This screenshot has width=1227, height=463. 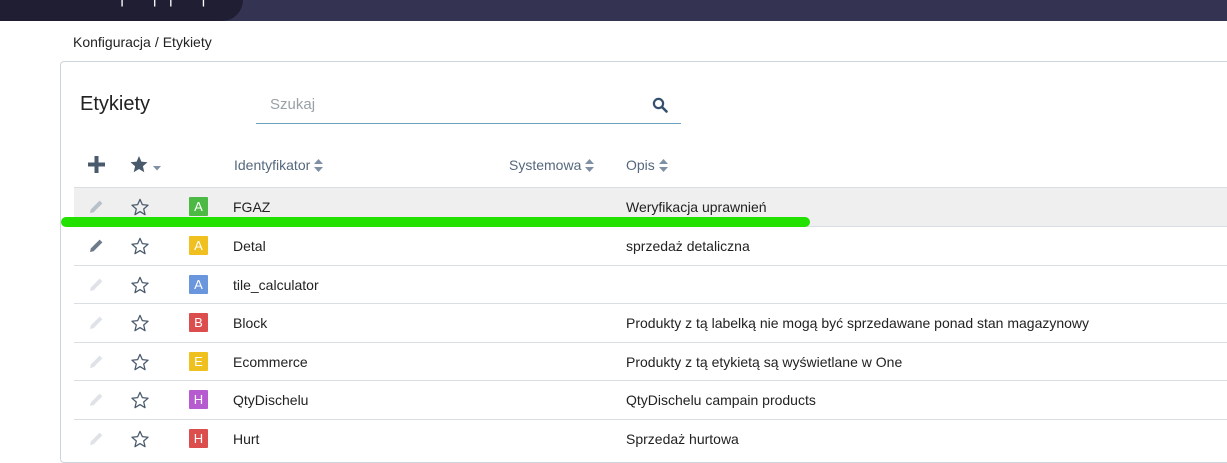 I want to click on column-header-identifier: Identyfikator, so click(x=279, y=165).